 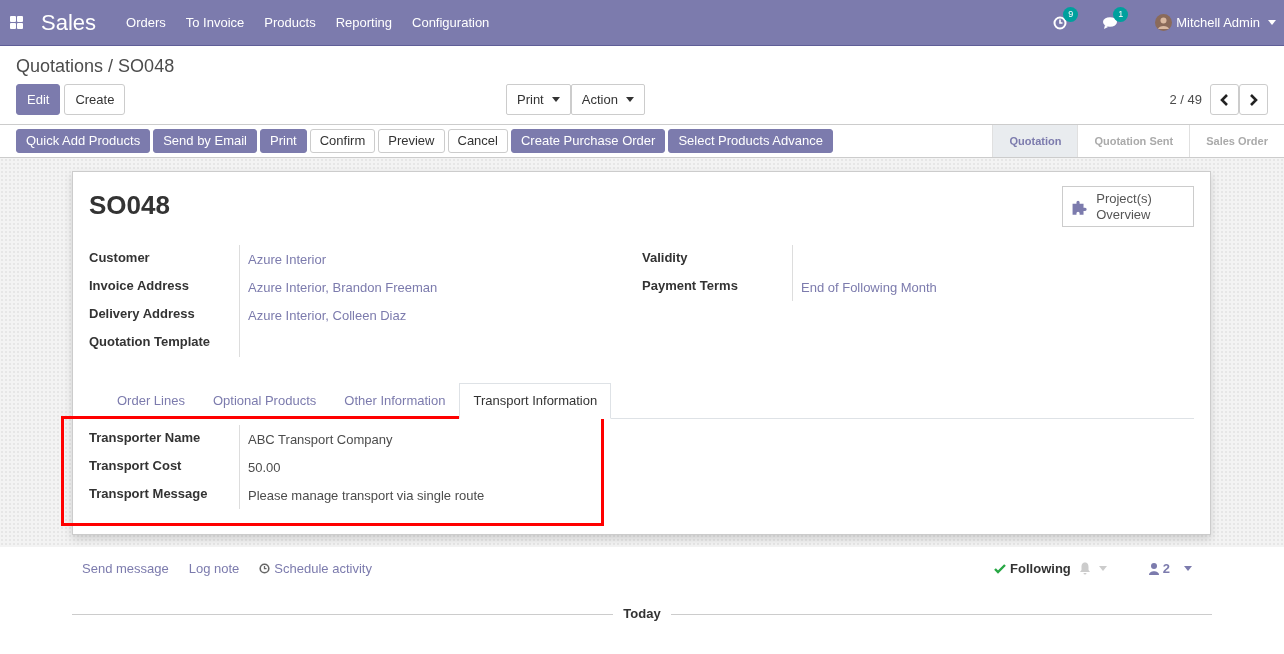 I want to click on menu-item: To Invoice, so click(x=215, y=22).